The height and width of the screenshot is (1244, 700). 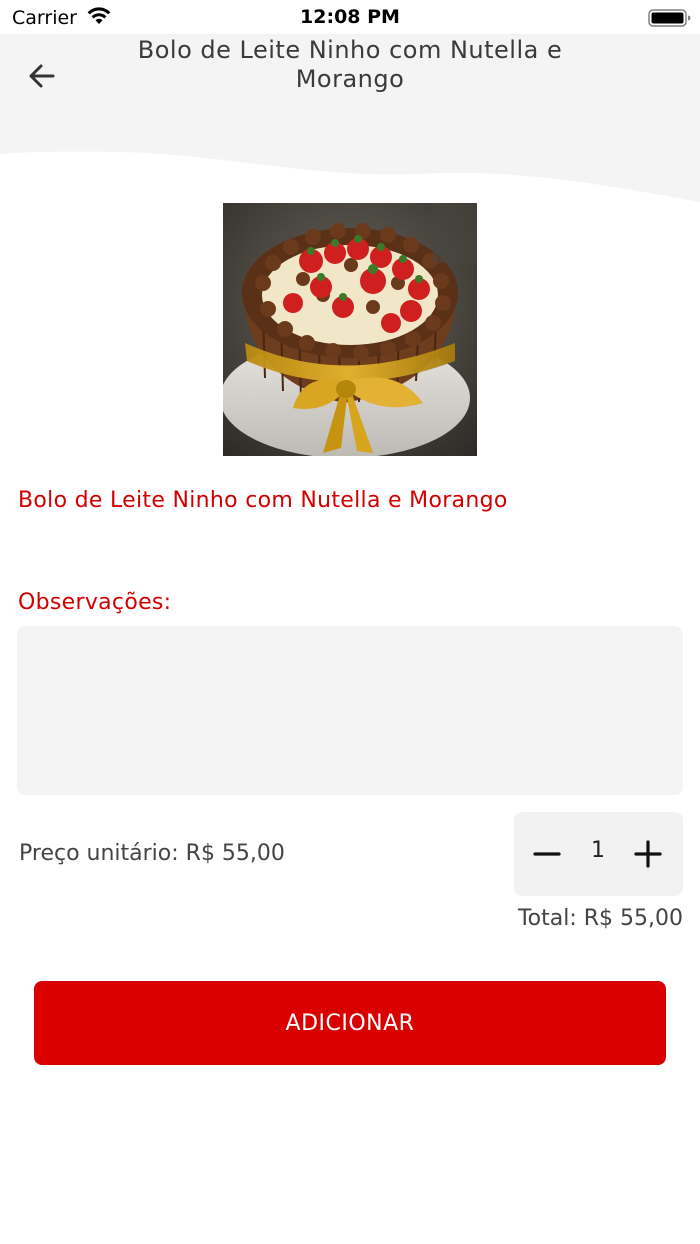 I want to click on quantity-value: 1, so click(x=598, y=850).